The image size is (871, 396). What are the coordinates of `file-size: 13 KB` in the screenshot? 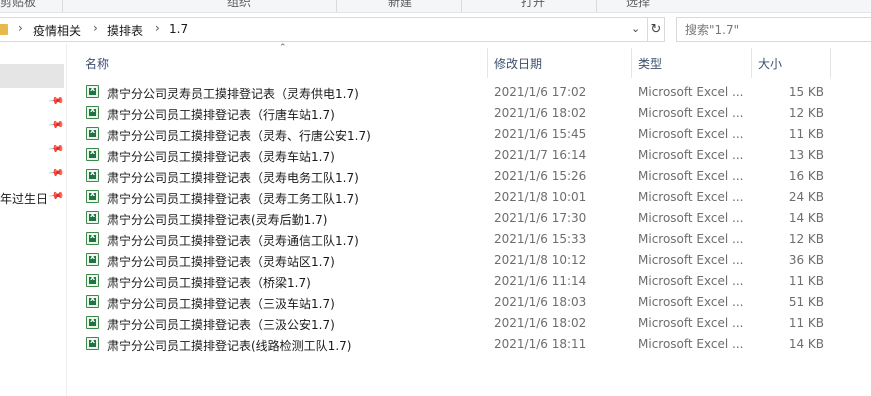 It's located at (806, 155).